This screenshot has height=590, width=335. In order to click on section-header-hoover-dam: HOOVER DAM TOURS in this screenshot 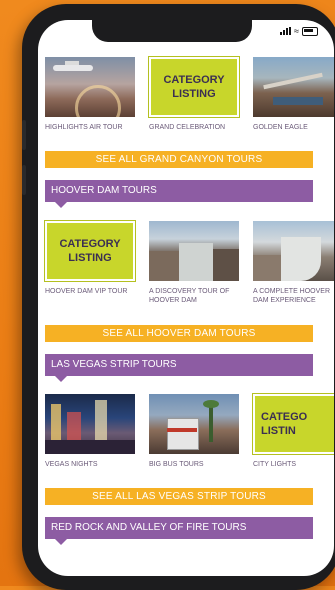, I will do `click(179, 194)`.